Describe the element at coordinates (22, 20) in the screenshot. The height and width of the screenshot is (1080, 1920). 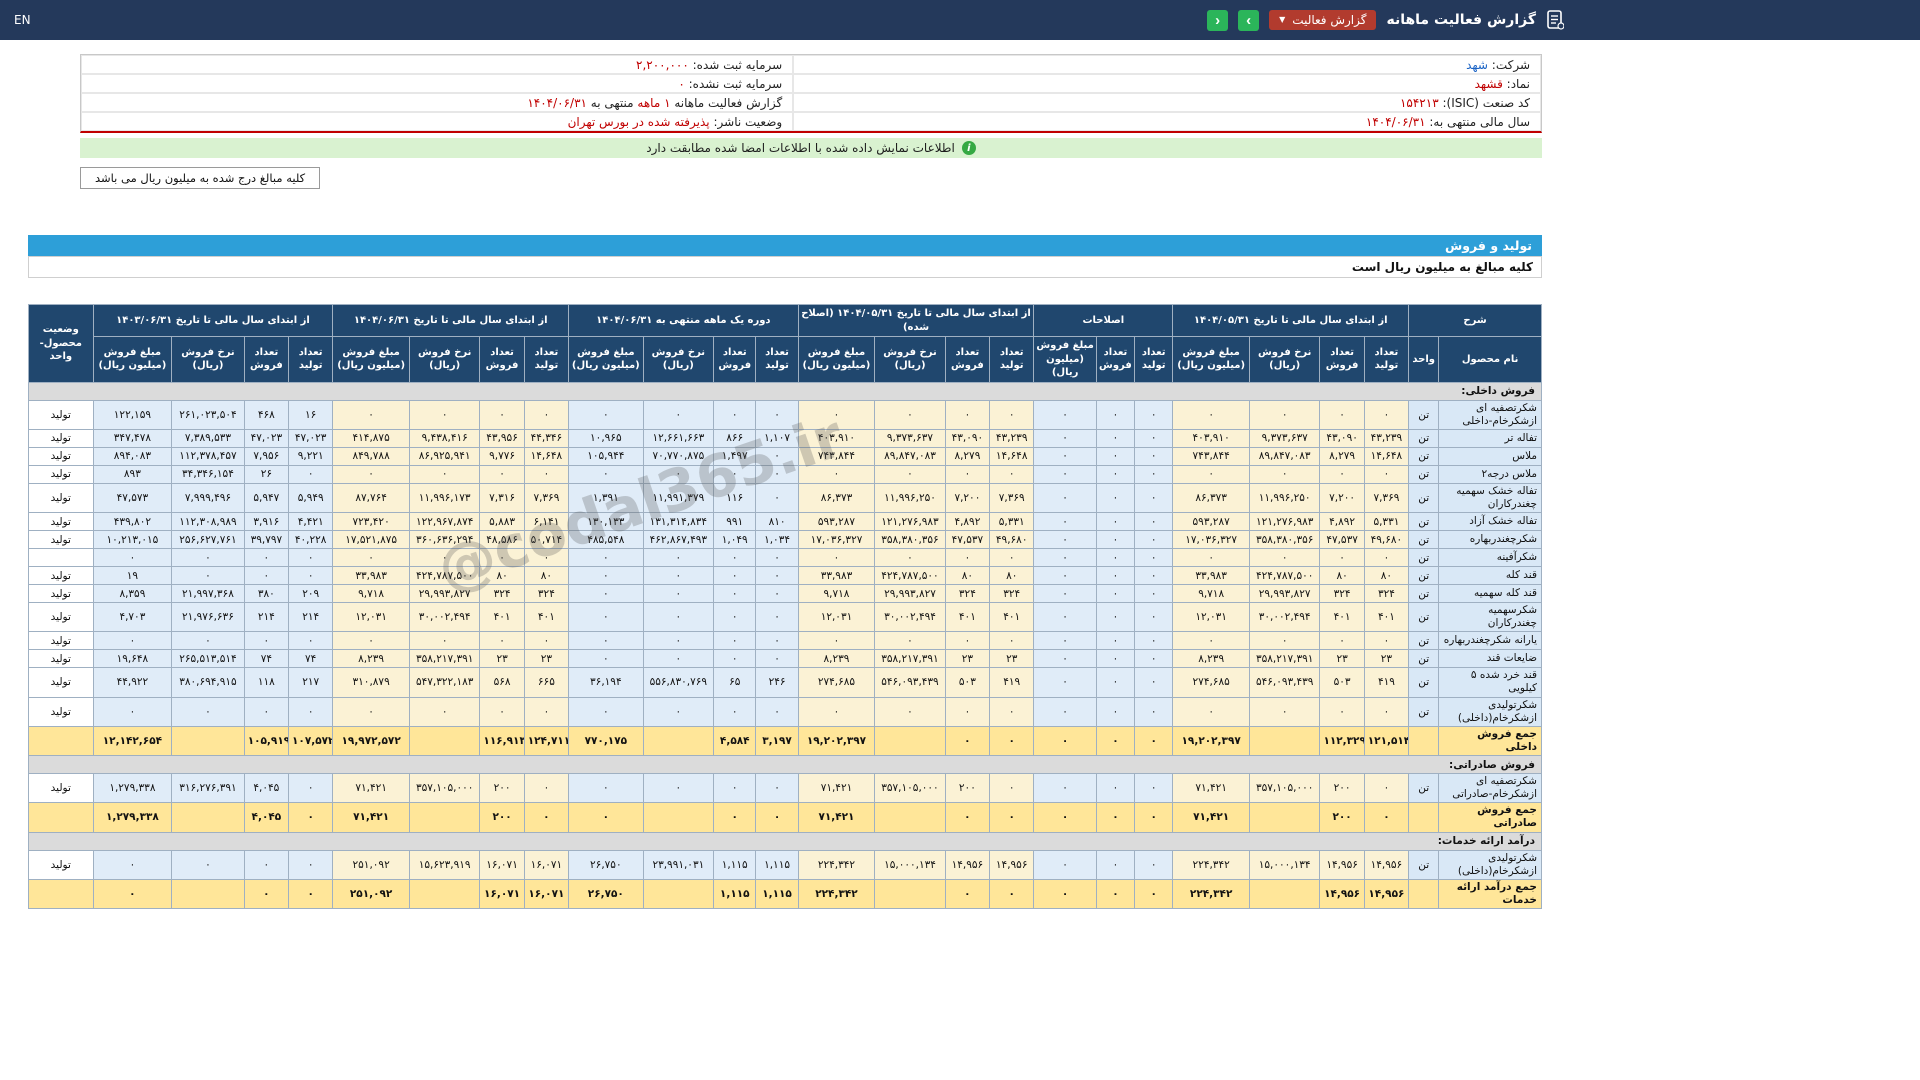
I see `language-toggle: EN` at that location.